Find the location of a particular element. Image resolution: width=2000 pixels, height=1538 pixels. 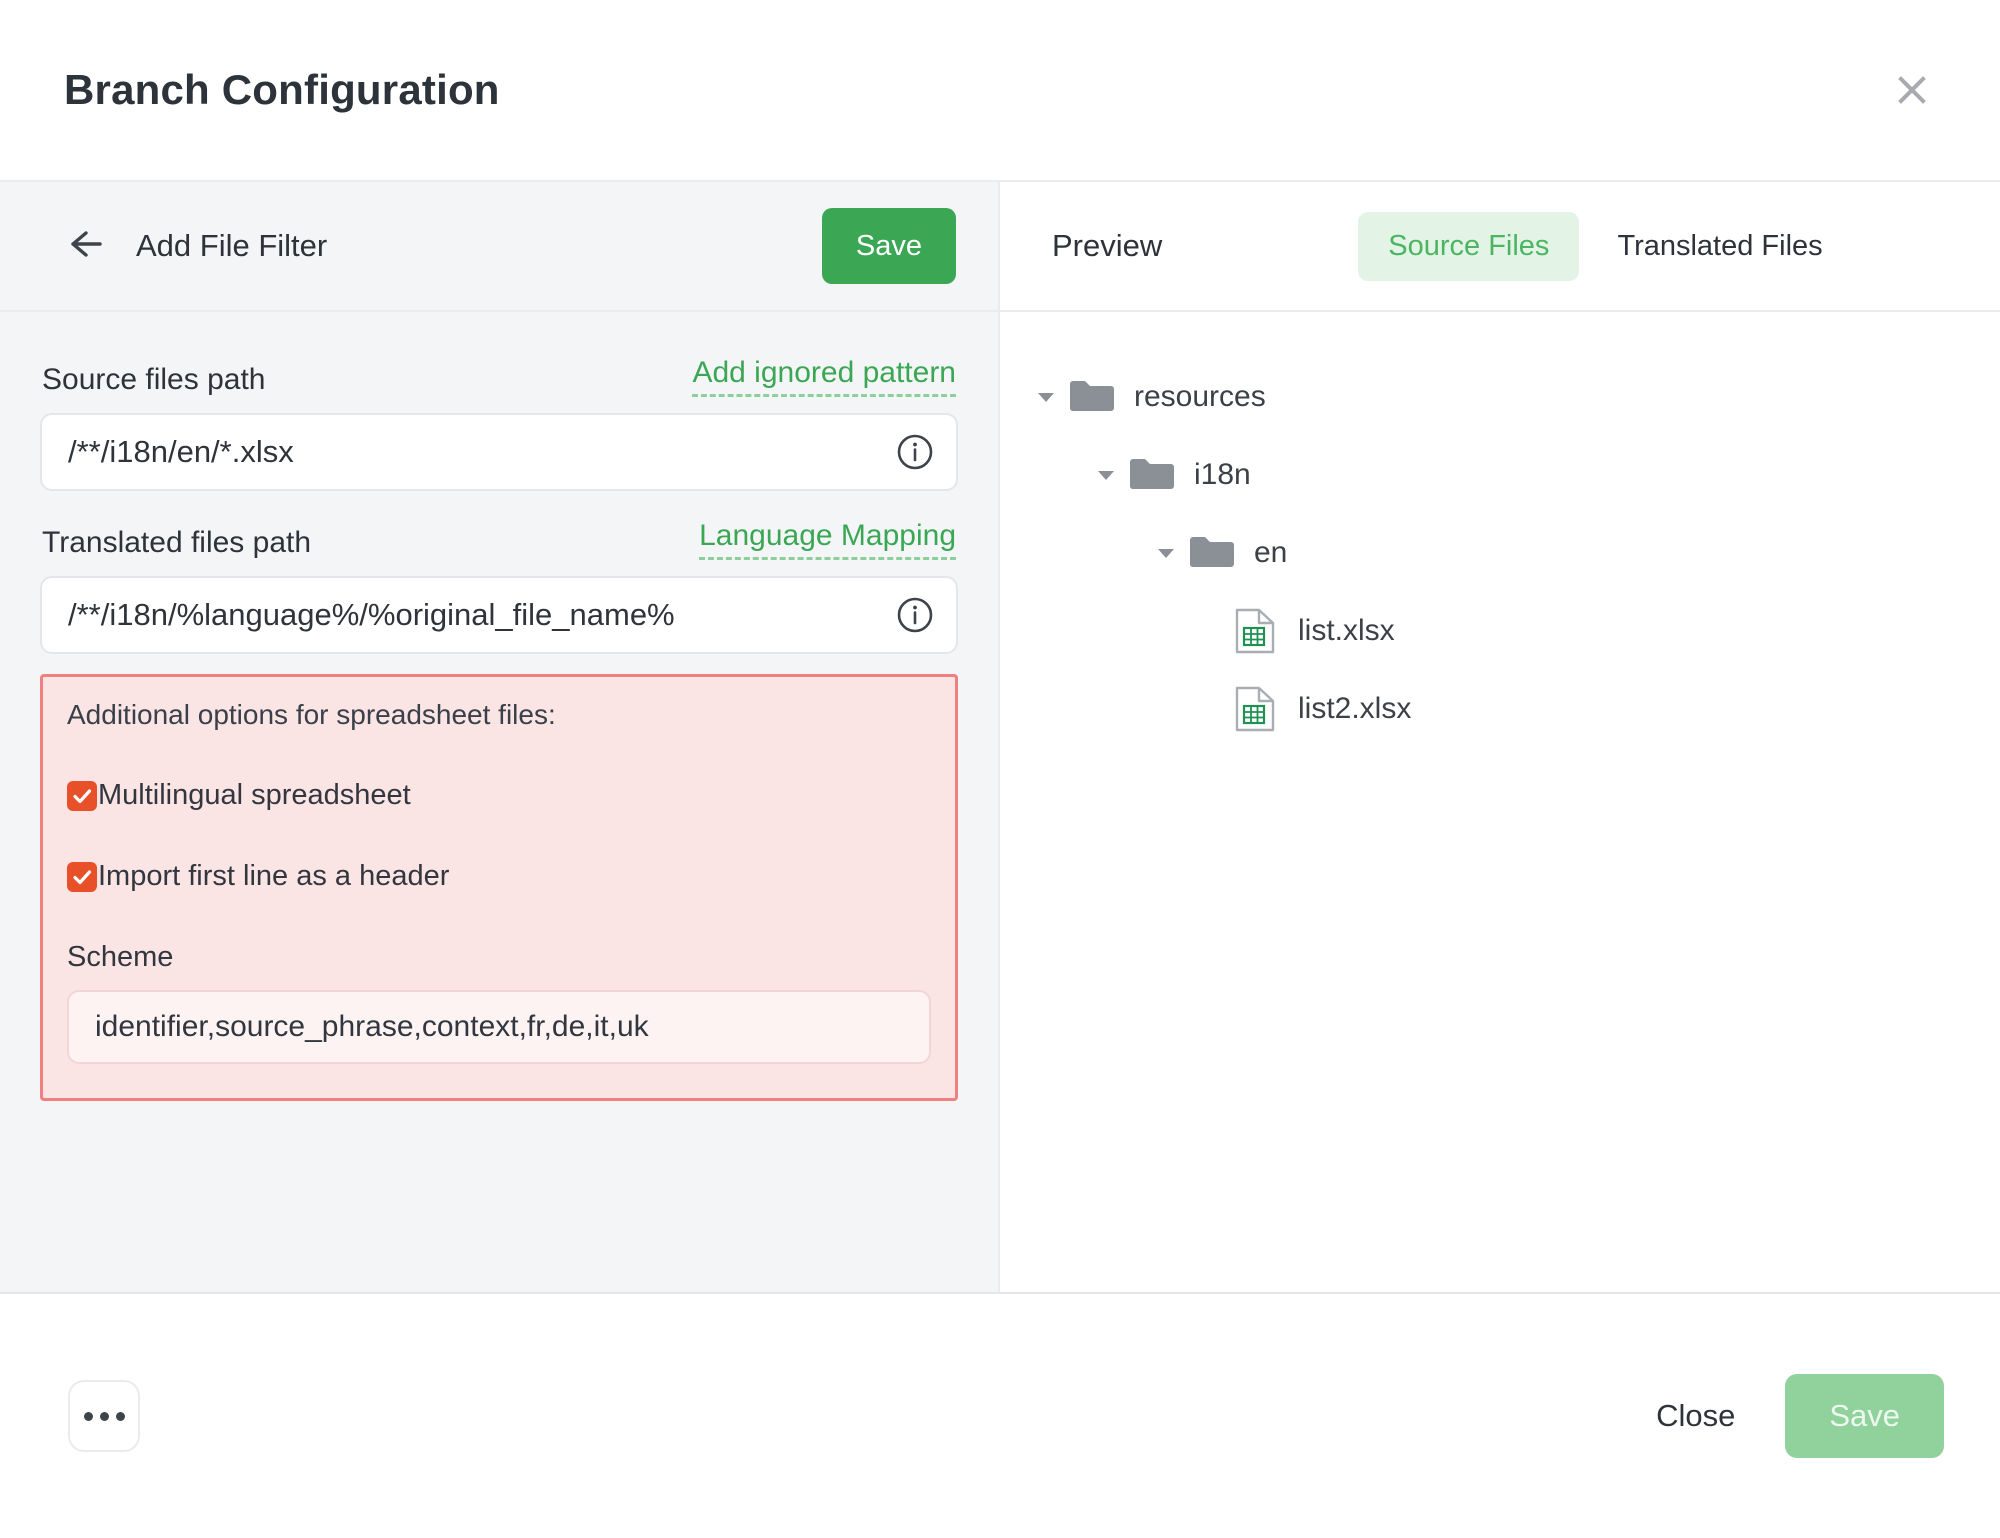

footer-actions: Close Save is located at coordinates (1787, 1416).